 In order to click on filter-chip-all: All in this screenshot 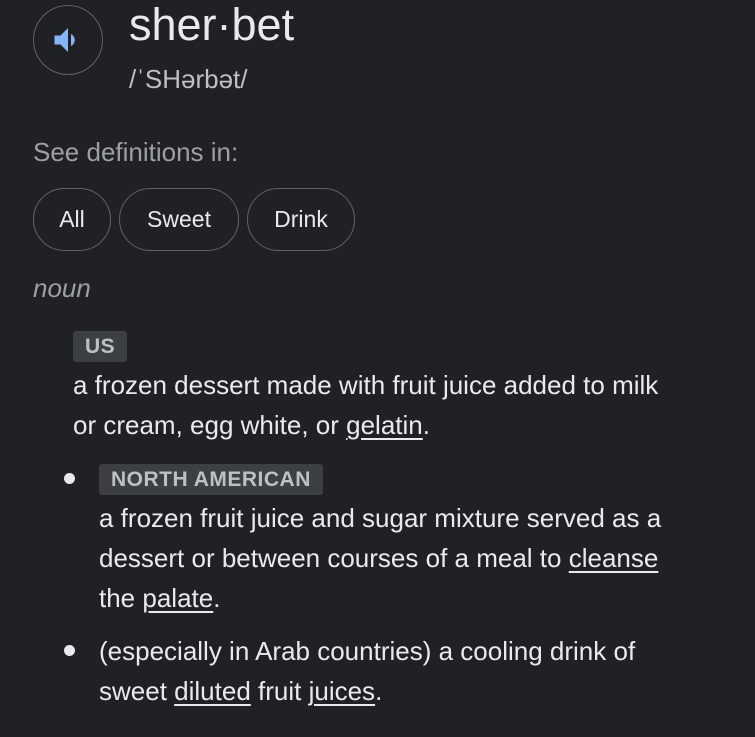, I will do `click(72, 219)`.